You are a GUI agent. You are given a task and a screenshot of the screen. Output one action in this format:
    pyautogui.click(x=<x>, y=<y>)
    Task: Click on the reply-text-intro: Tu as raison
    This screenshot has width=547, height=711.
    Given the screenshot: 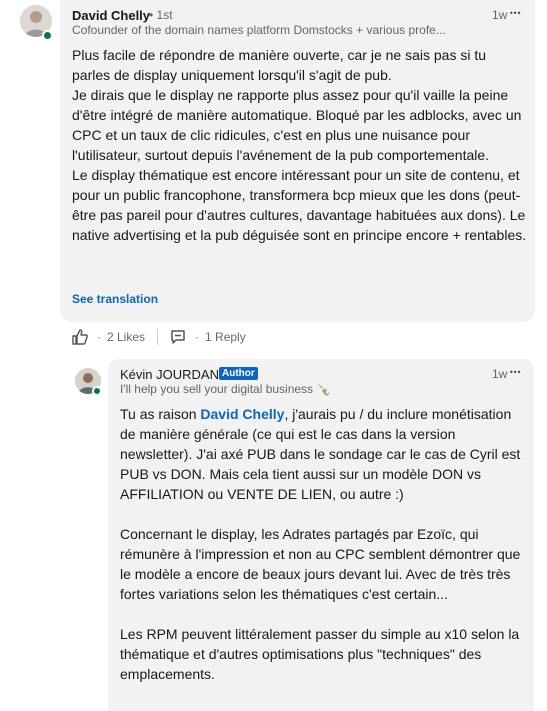 What is the action you would take?
    pyautogui.click(x=160, y=414)
    